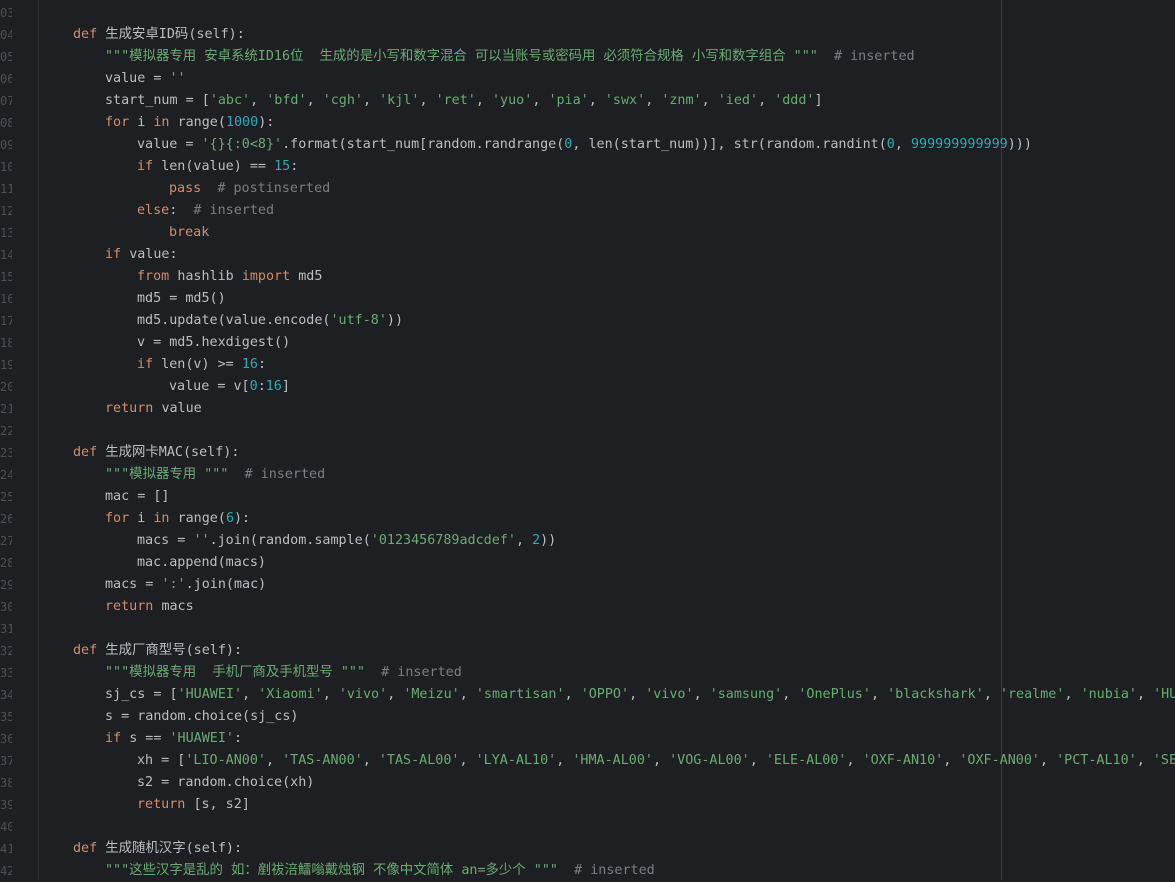 The width and height of the screenshot is (1175, 882). What do you see at coordinates (587, 365) in the screenshot?
I see `code-line: 19 if len(v) >= 16:` at bounding box center [587, 365].